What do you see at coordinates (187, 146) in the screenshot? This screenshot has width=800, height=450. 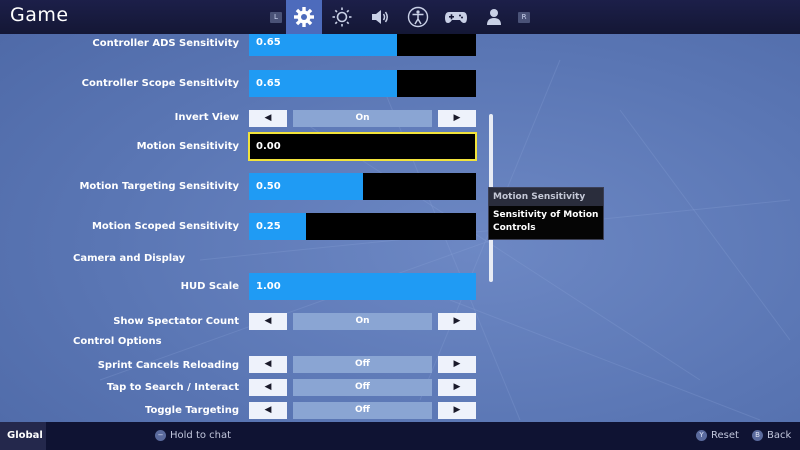 I see `motion-sensitivity-label: Motion Sensitivity` at bounding box center [187, 146].